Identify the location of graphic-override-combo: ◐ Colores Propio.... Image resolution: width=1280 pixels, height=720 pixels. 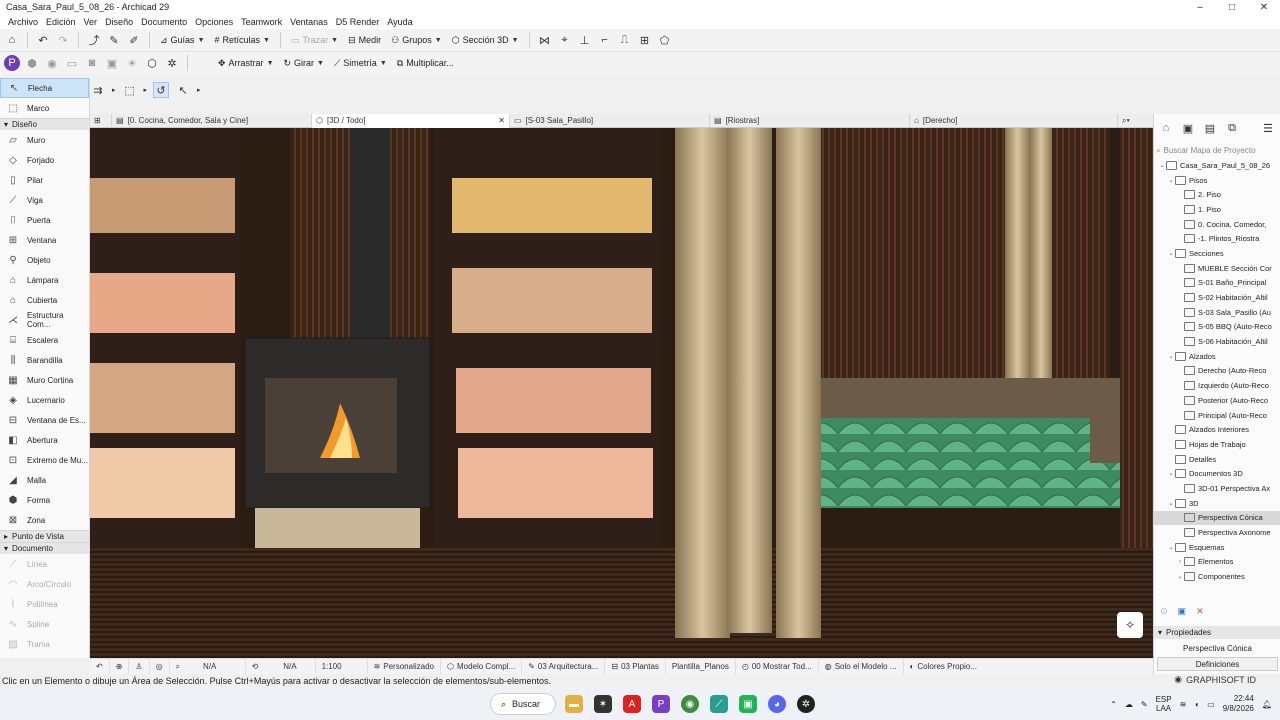
(943, 667).